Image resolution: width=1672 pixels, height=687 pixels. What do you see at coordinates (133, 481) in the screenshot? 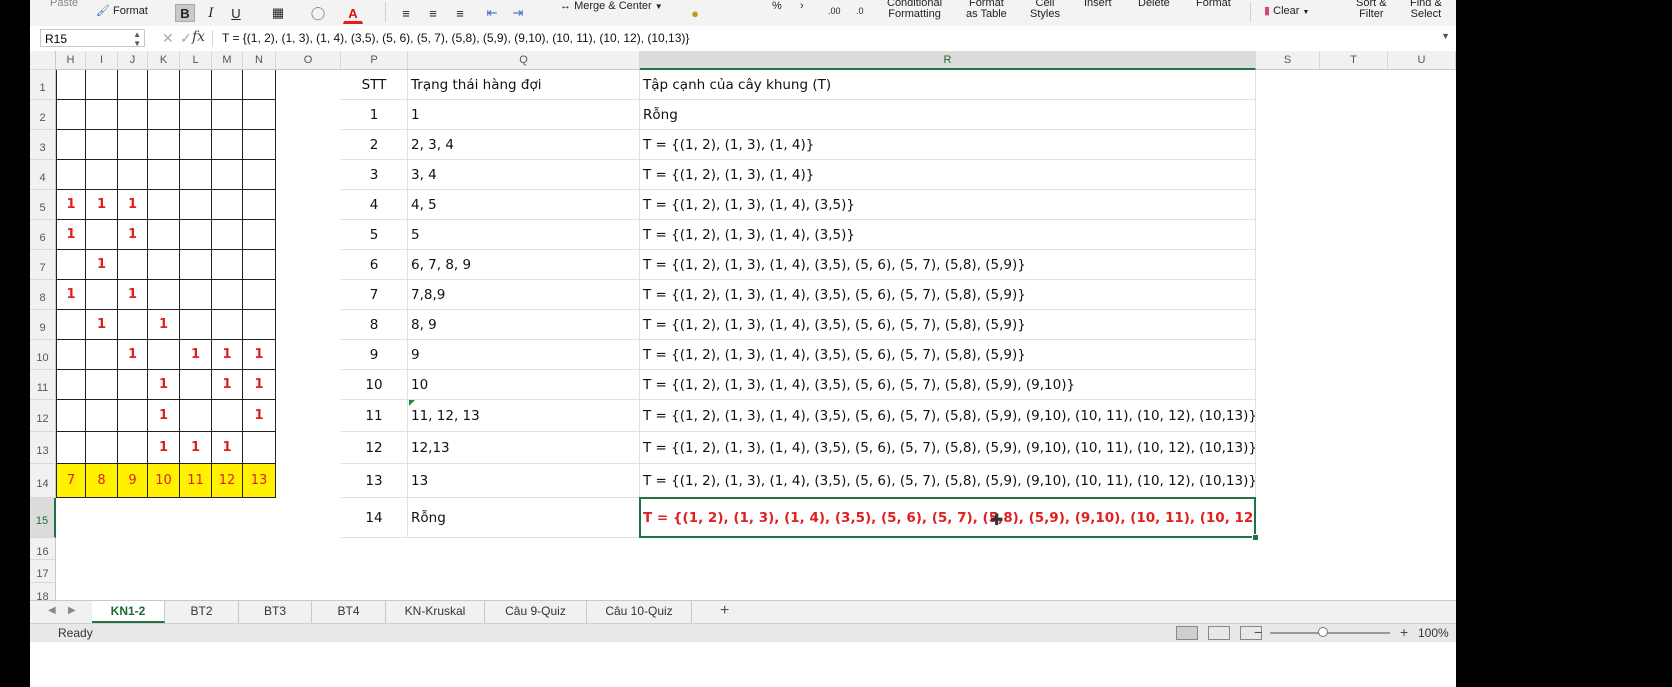
I see `matrix-label-cell: 9` at bounding box center [133, 481].